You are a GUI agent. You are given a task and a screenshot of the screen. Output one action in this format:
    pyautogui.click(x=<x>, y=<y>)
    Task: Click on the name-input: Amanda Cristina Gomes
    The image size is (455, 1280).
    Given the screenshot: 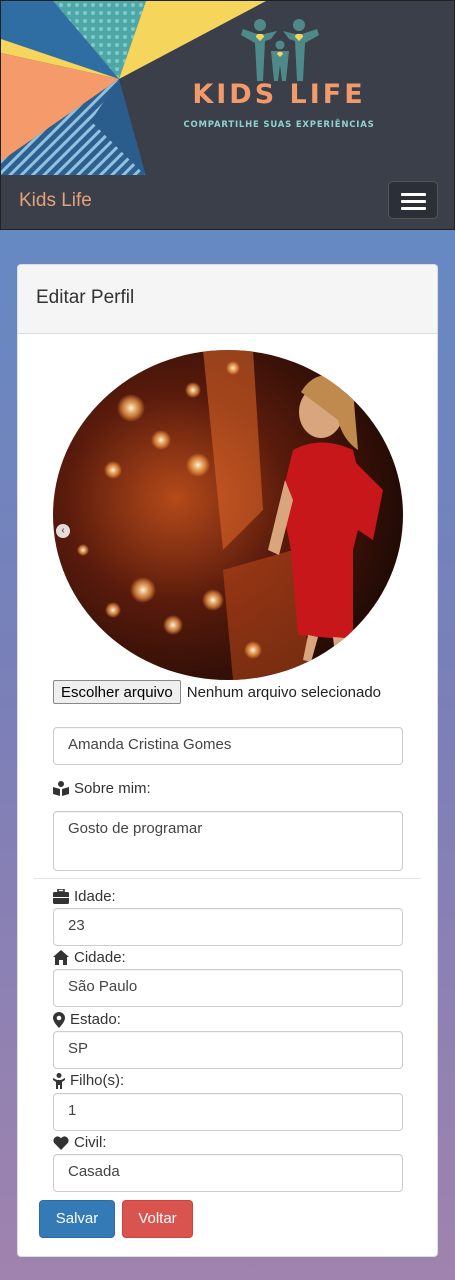 What is the action you would take?
    pyautogui.click(x=228, y=746)
    